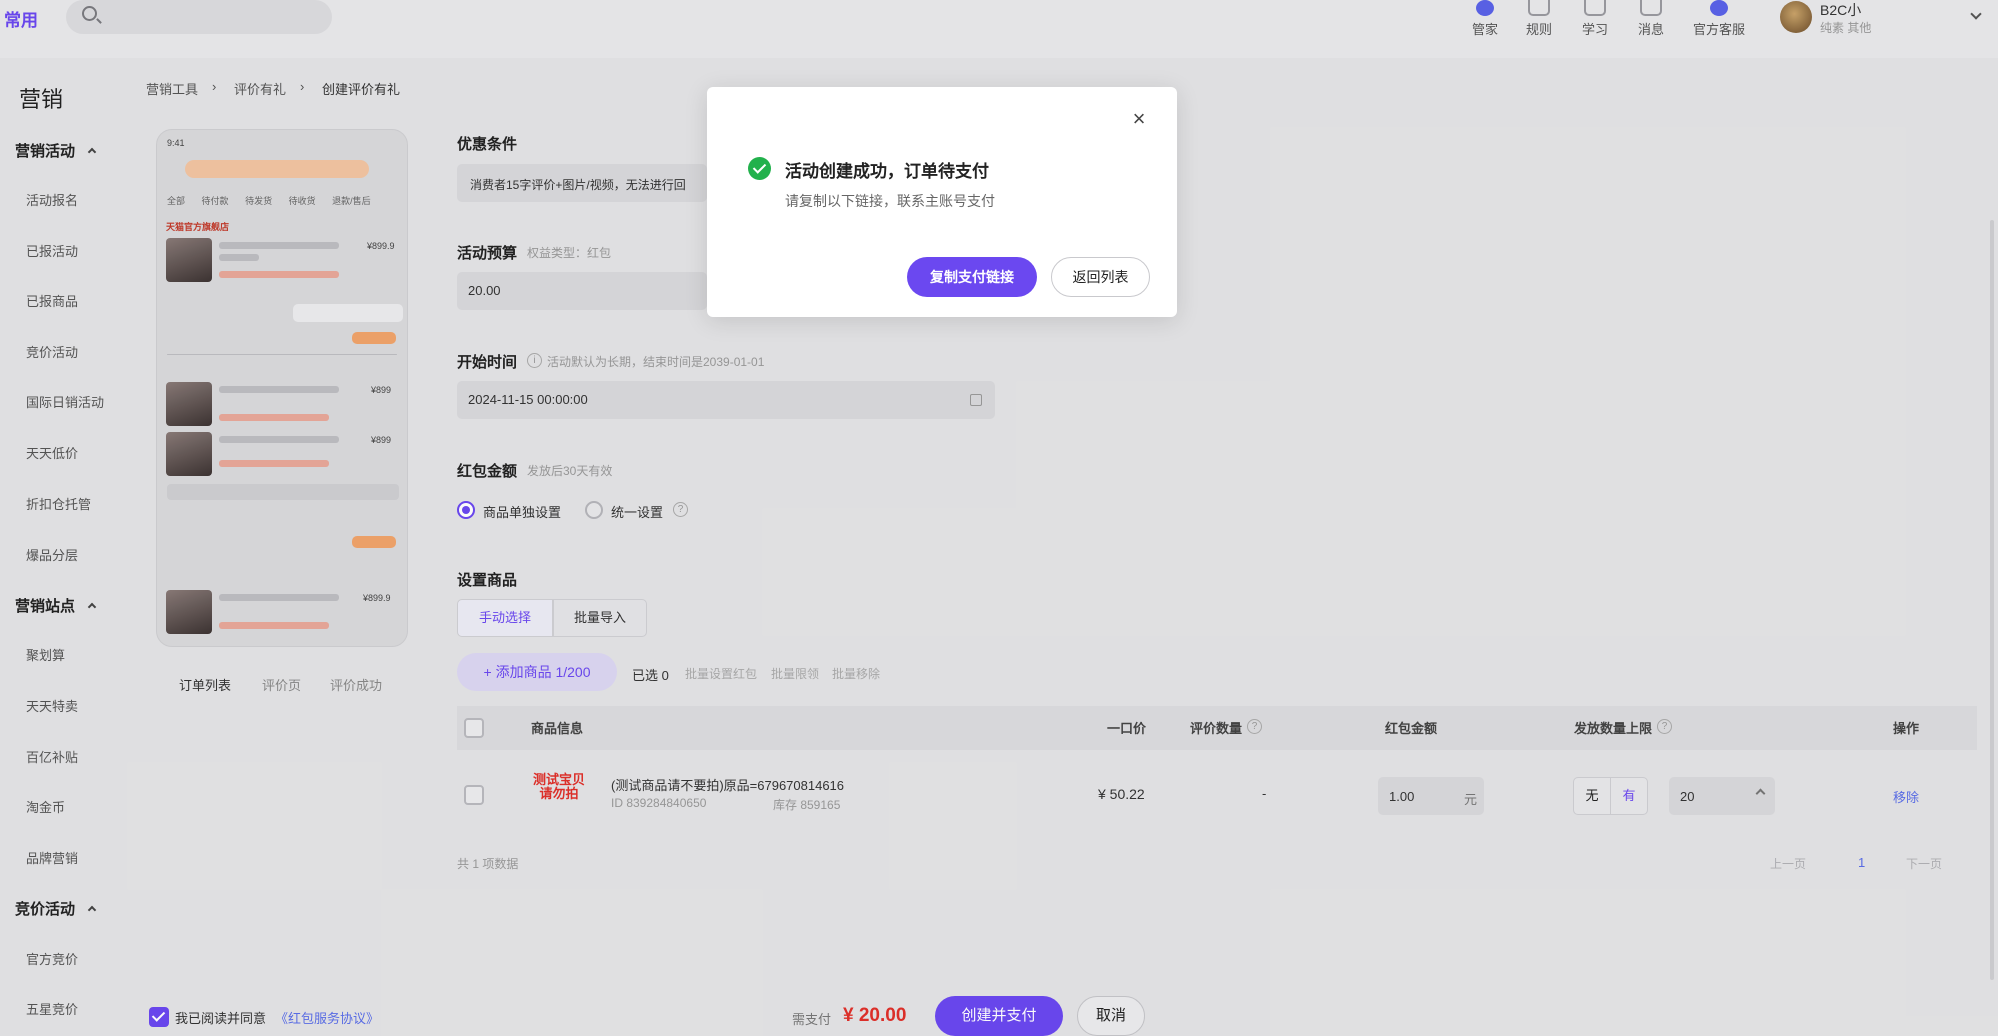 The image size is (1998, 1036). Describe the element at coordinates (1100, 277) in the screenshot. I see `back-to-list-button: 返回列表` at that location.